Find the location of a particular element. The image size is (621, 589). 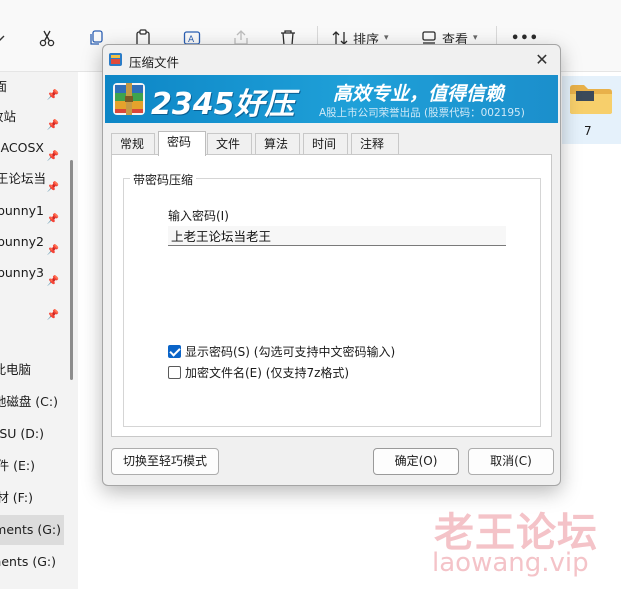

brand-subtitle: A股上市公司荣誉出品 (股票代码：002195) is located at coordinates (422, 113).